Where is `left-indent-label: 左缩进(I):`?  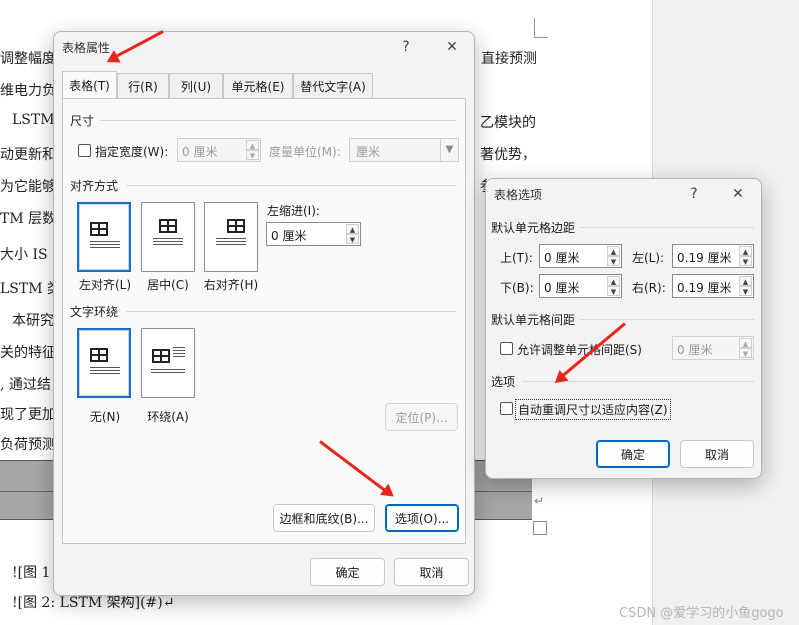 left-indent-label: 左缩进(I): is located at coordinates (293, 211).